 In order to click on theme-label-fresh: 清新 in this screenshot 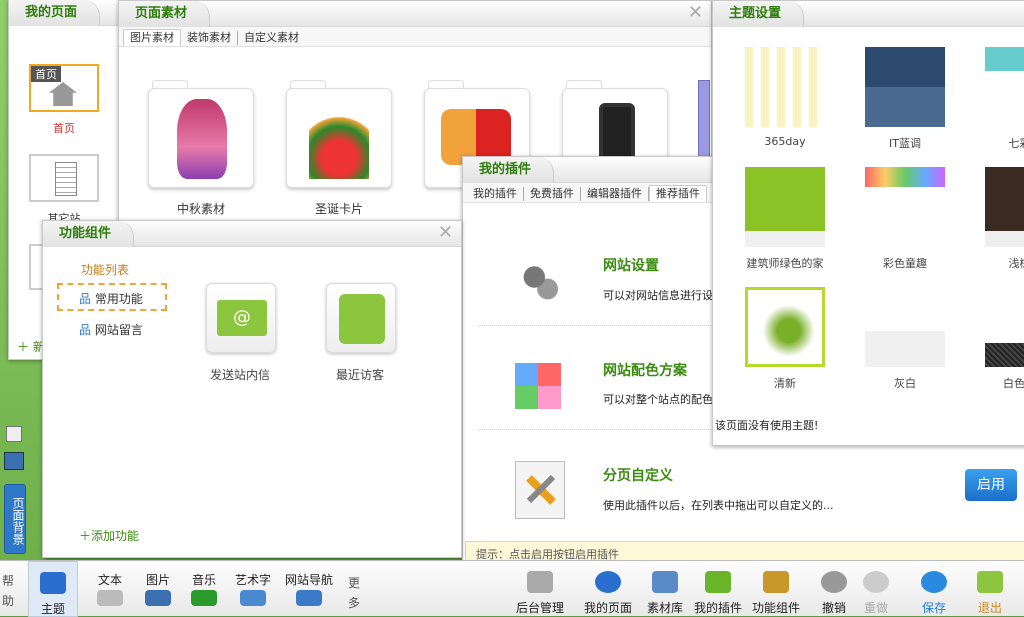, I will do `click(785, 383)`.